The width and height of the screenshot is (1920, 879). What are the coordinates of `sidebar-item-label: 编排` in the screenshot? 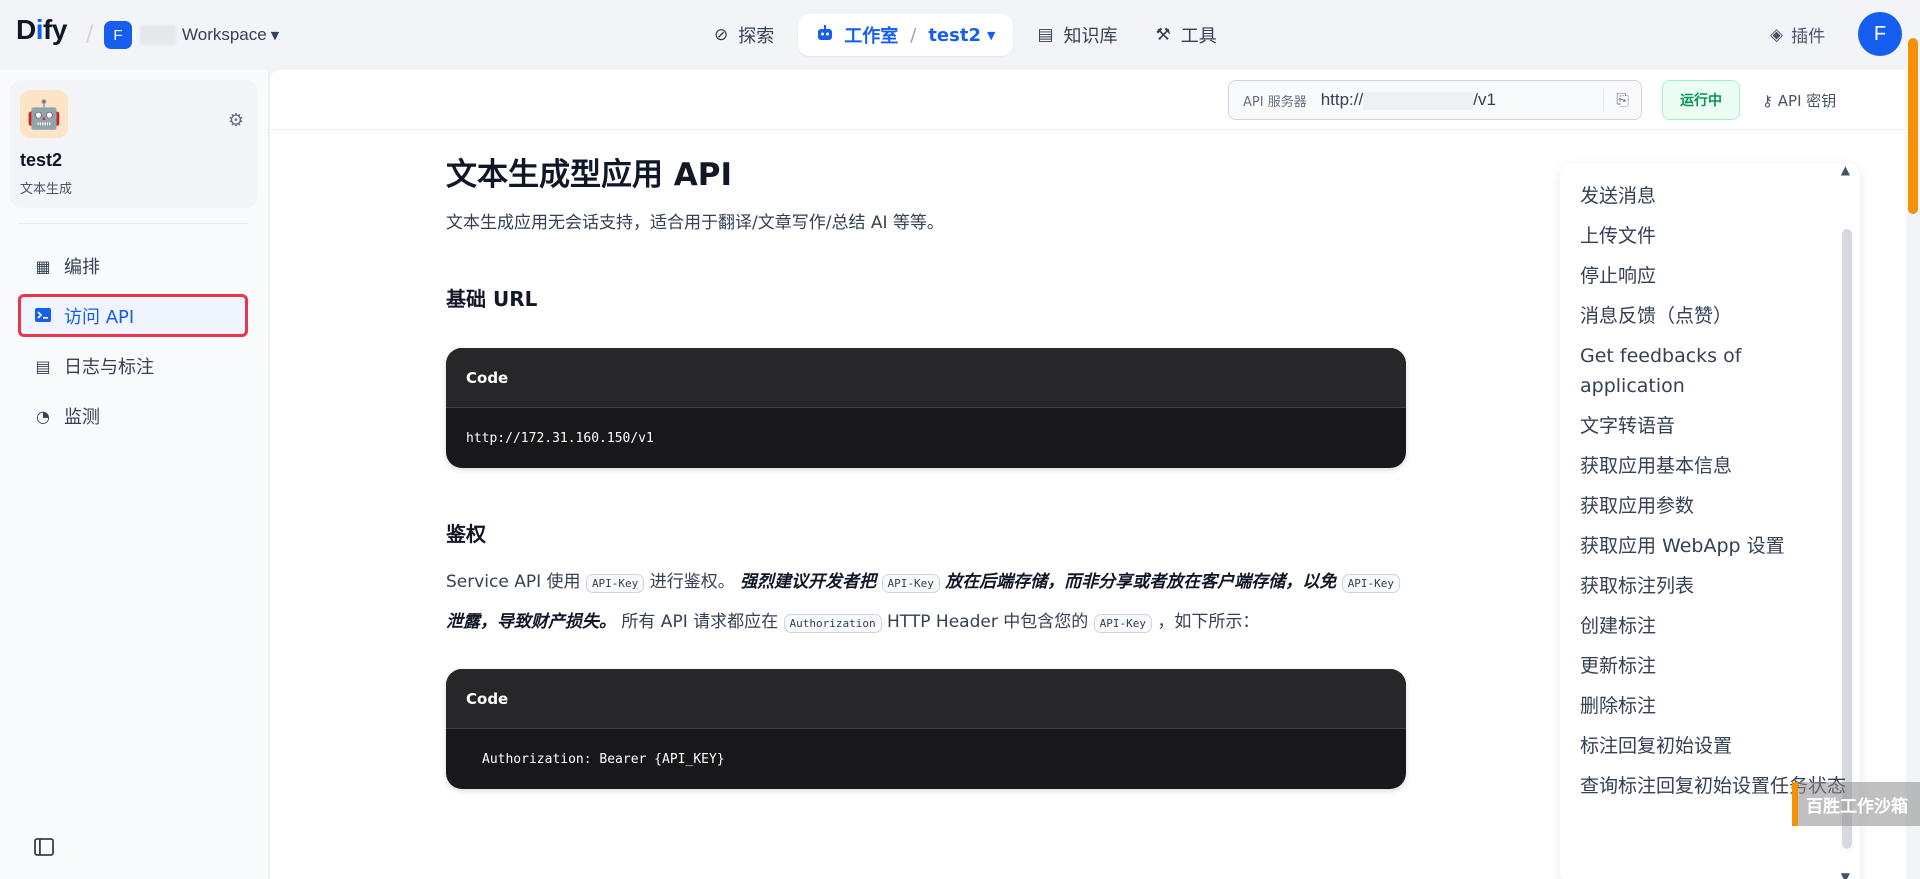 It's located at (82, 267).